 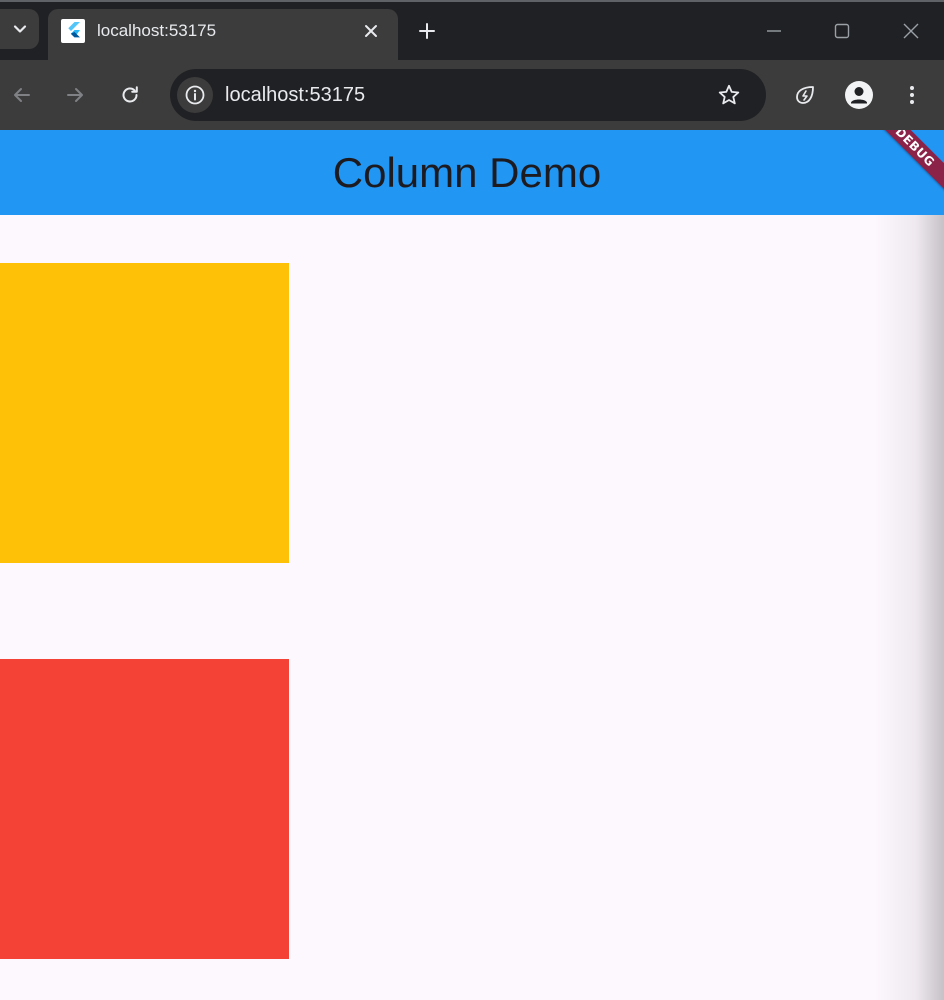 What do you see at coordinates (909, 607) in the screenshot?
I see `window-edge-shadow` at bounding box center [909, 607].